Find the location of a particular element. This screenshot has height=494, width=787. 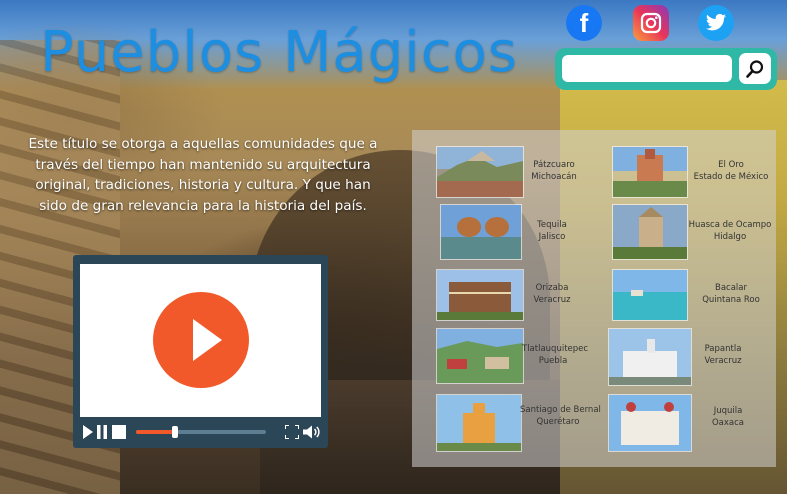

fullscreen-icon is located at coordinates (292, 432).